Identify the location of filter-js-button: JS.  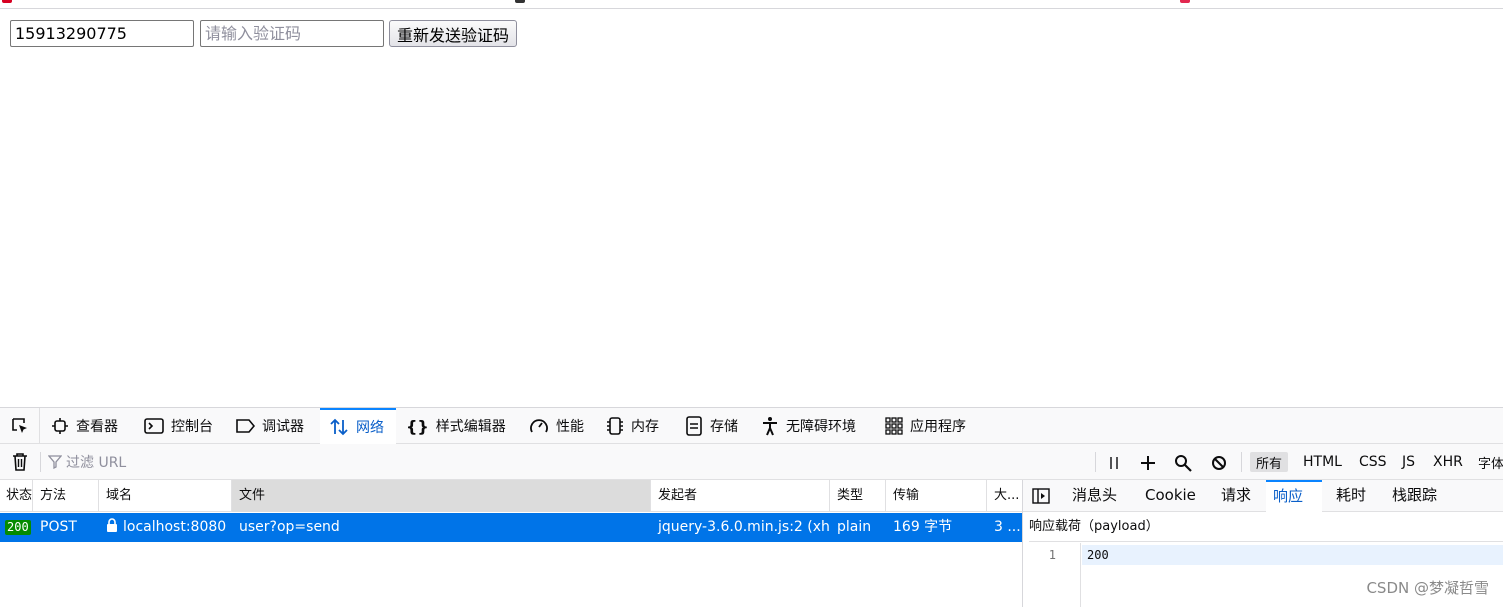
(1408, 462).